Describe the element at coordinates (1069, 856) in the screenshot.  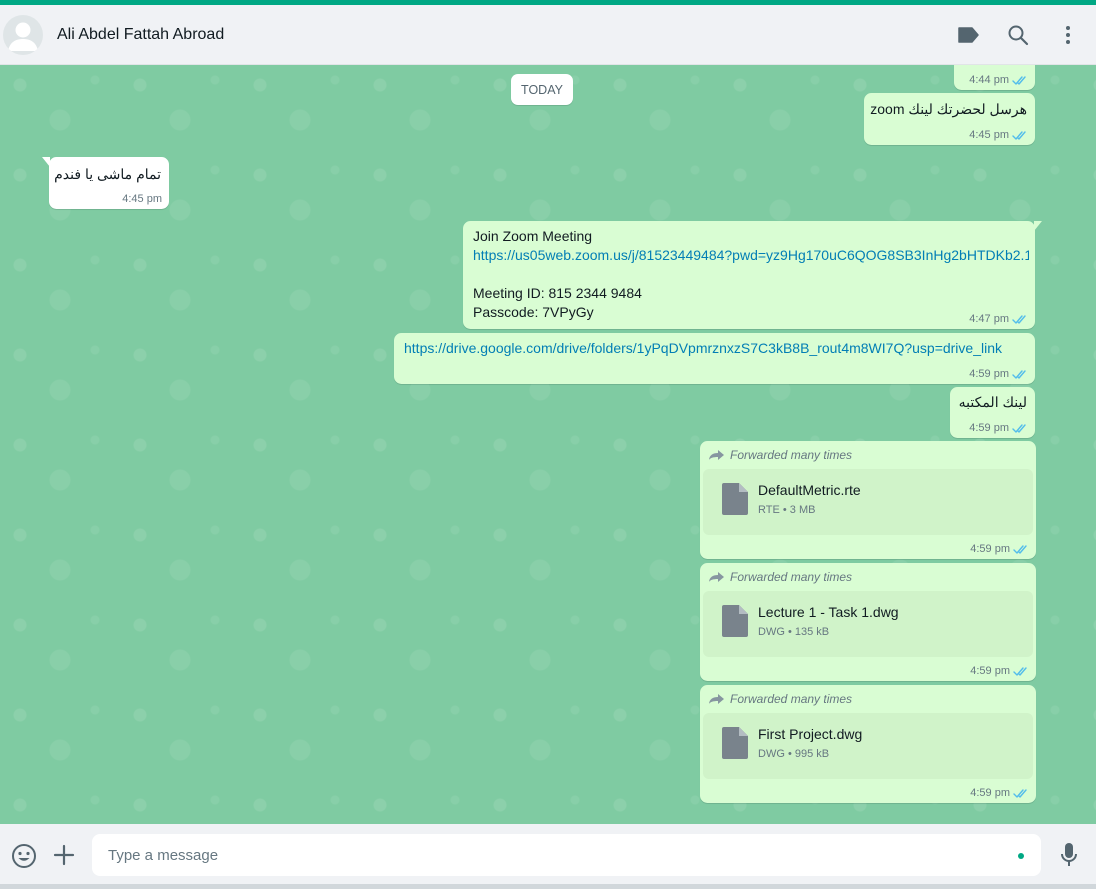
I see `microphone-icon` at that location.